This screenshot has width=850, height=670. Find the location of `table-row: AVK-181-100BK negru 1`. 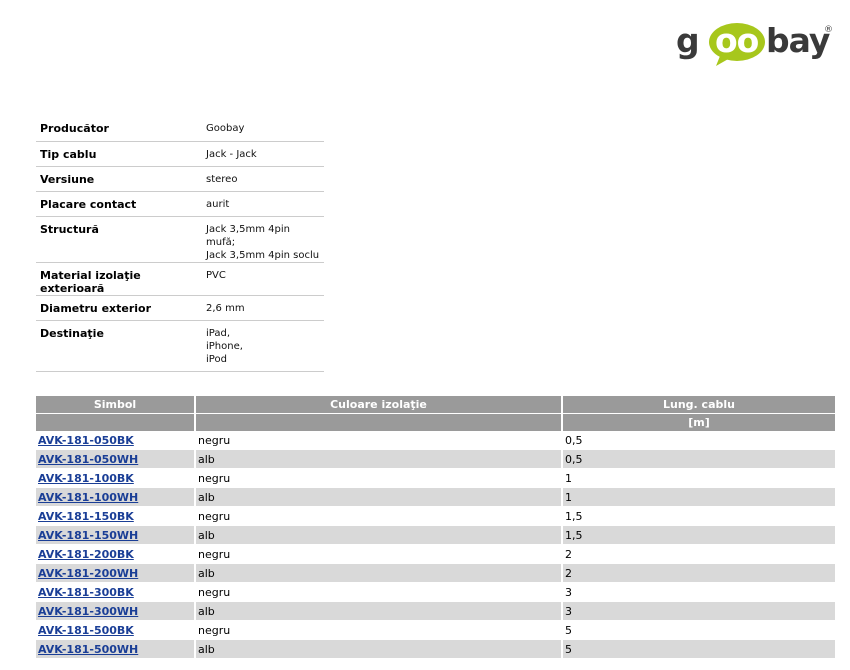

table-row: AVK-181-100BK negru 1 is located at coordinates (435, 478).